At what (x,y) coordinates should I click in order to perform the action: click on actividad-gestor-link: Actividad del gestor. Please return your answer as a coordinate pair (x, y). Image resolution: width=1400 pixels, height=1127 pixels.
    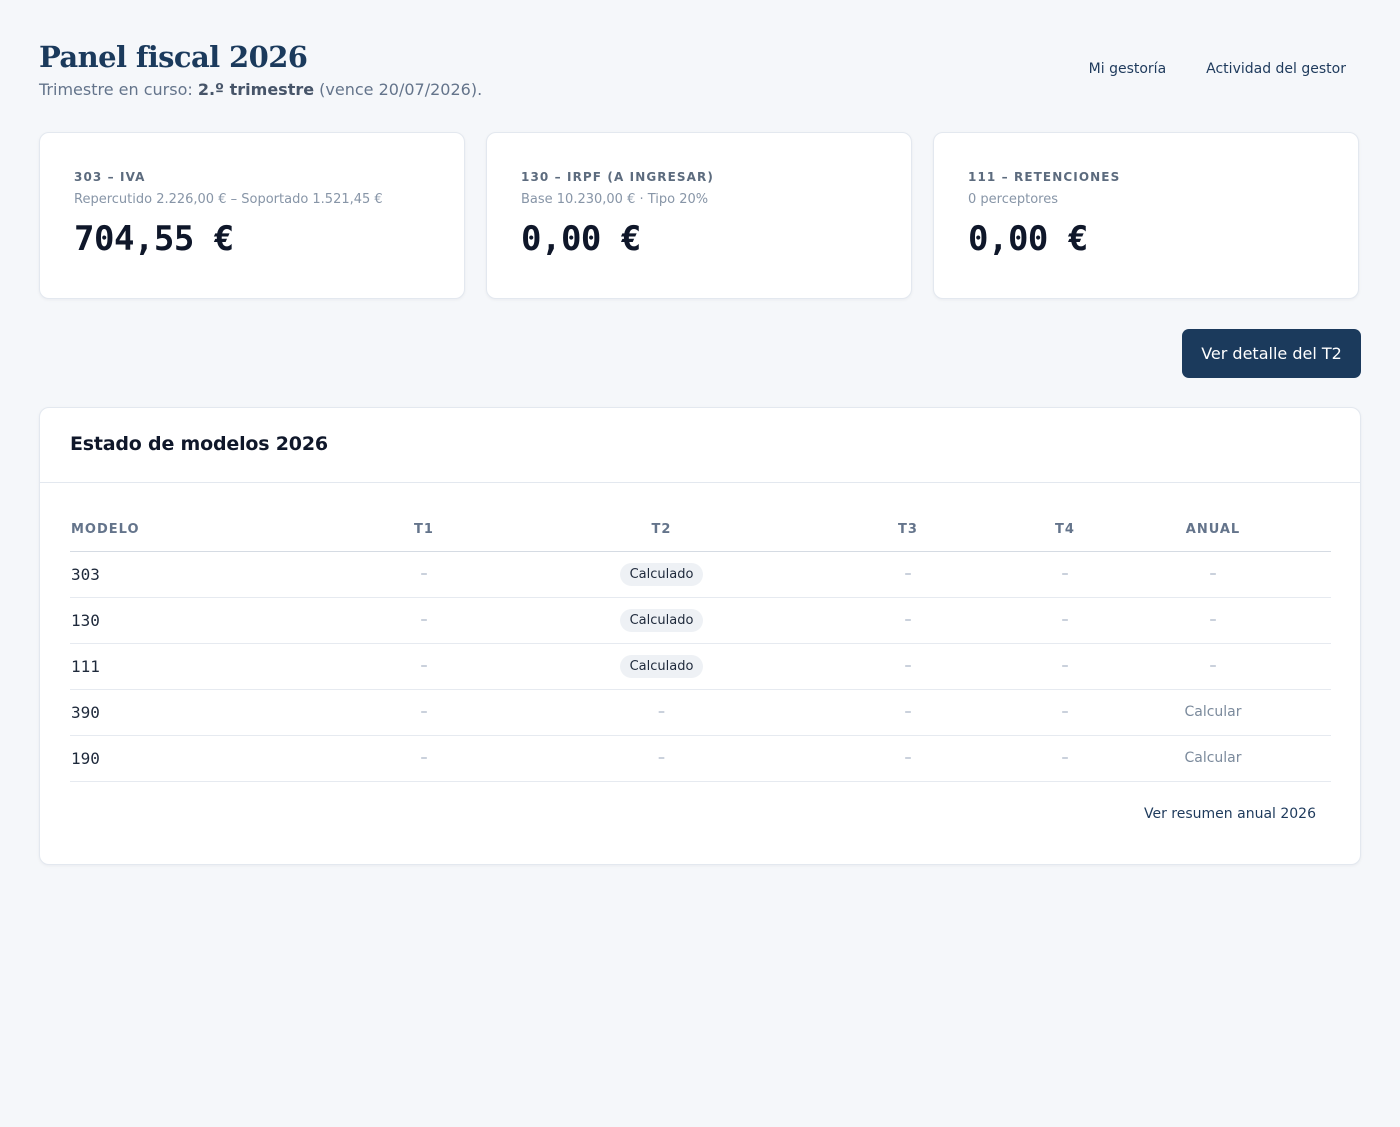
    Looking at the image, I should click on (1276, 69).